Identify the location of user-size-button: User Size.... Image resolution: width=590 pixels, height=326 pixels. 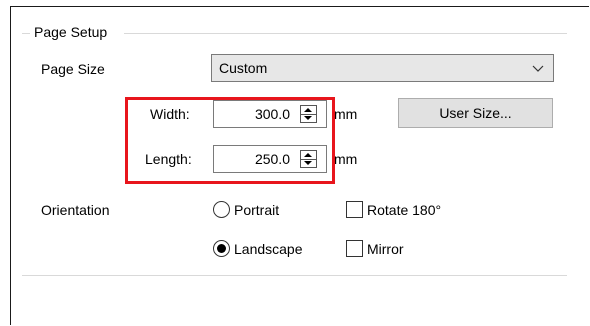
(475, 113).